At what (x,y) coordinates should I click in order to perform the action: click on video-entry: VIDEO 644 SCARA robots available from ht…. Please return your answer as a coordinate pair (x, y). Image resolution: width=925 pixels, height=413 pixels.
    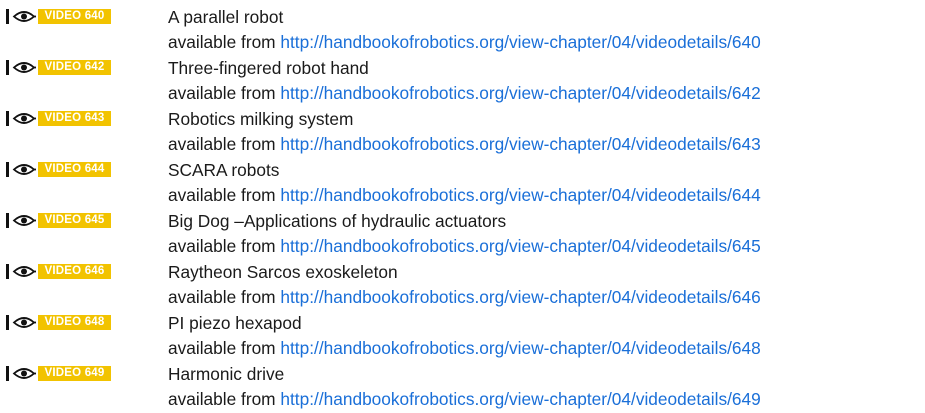
    Looking at the image, I should click on (462, 183).